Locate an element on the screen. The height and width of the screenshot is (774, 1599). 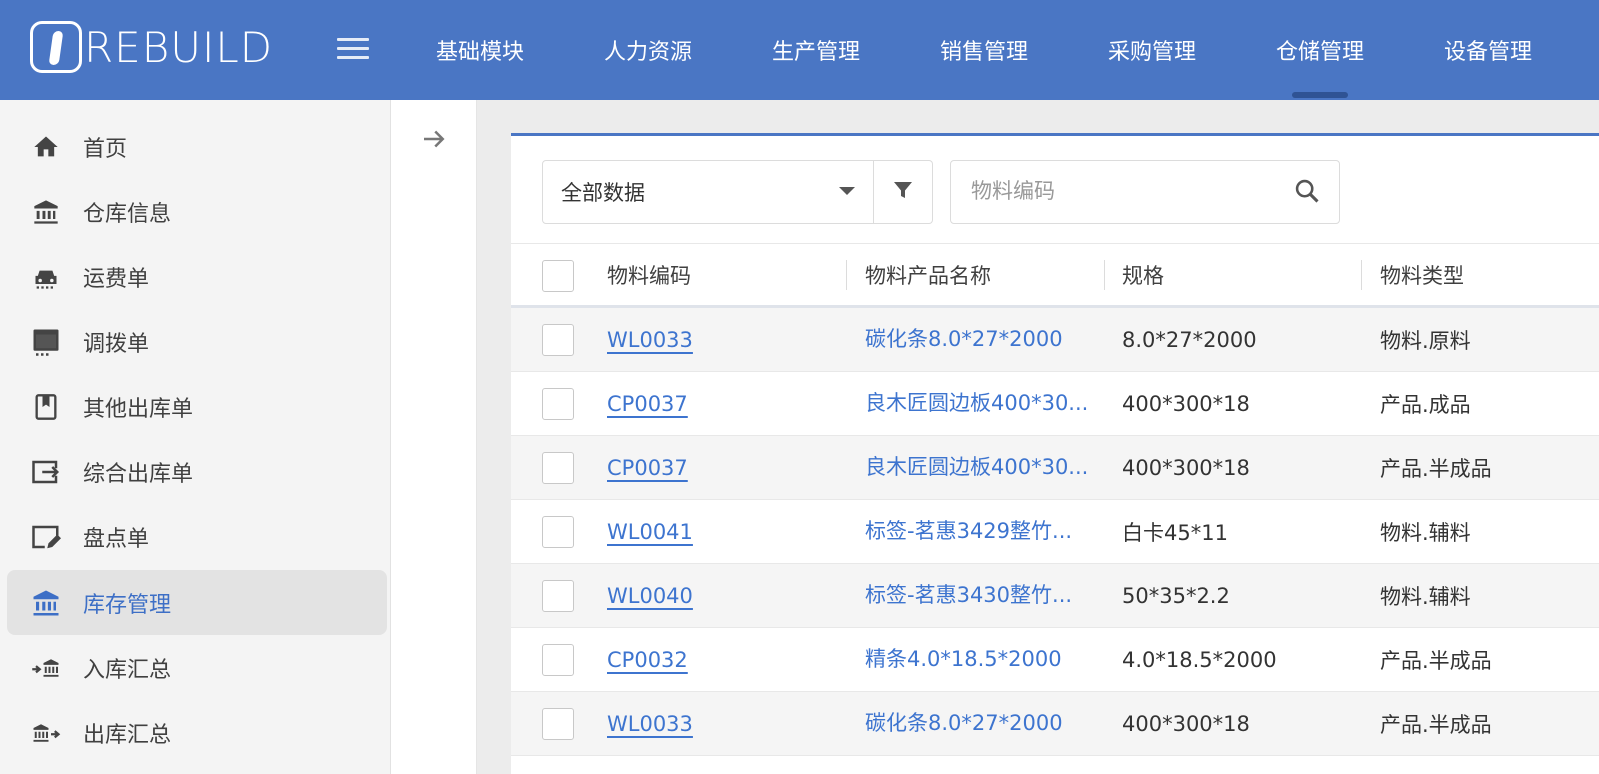
sidebar-item-warehouse-info: 仓库信息 is located at coordinates (197, 211).